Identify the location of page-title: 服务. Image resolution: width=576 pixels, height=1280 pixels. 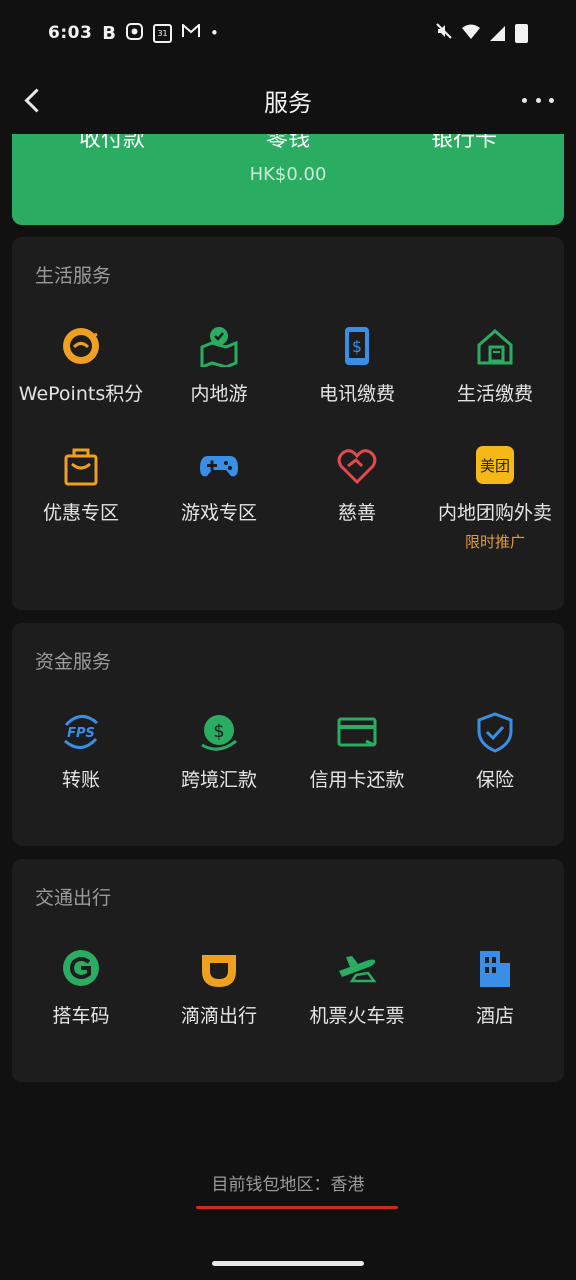
(288, 102).